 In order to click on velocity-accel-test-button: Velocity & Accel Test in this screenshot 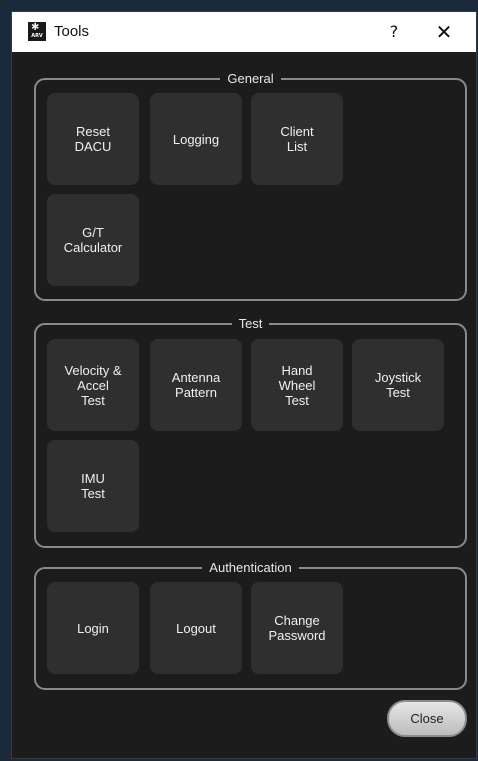, I will do `click(93, 385)`.